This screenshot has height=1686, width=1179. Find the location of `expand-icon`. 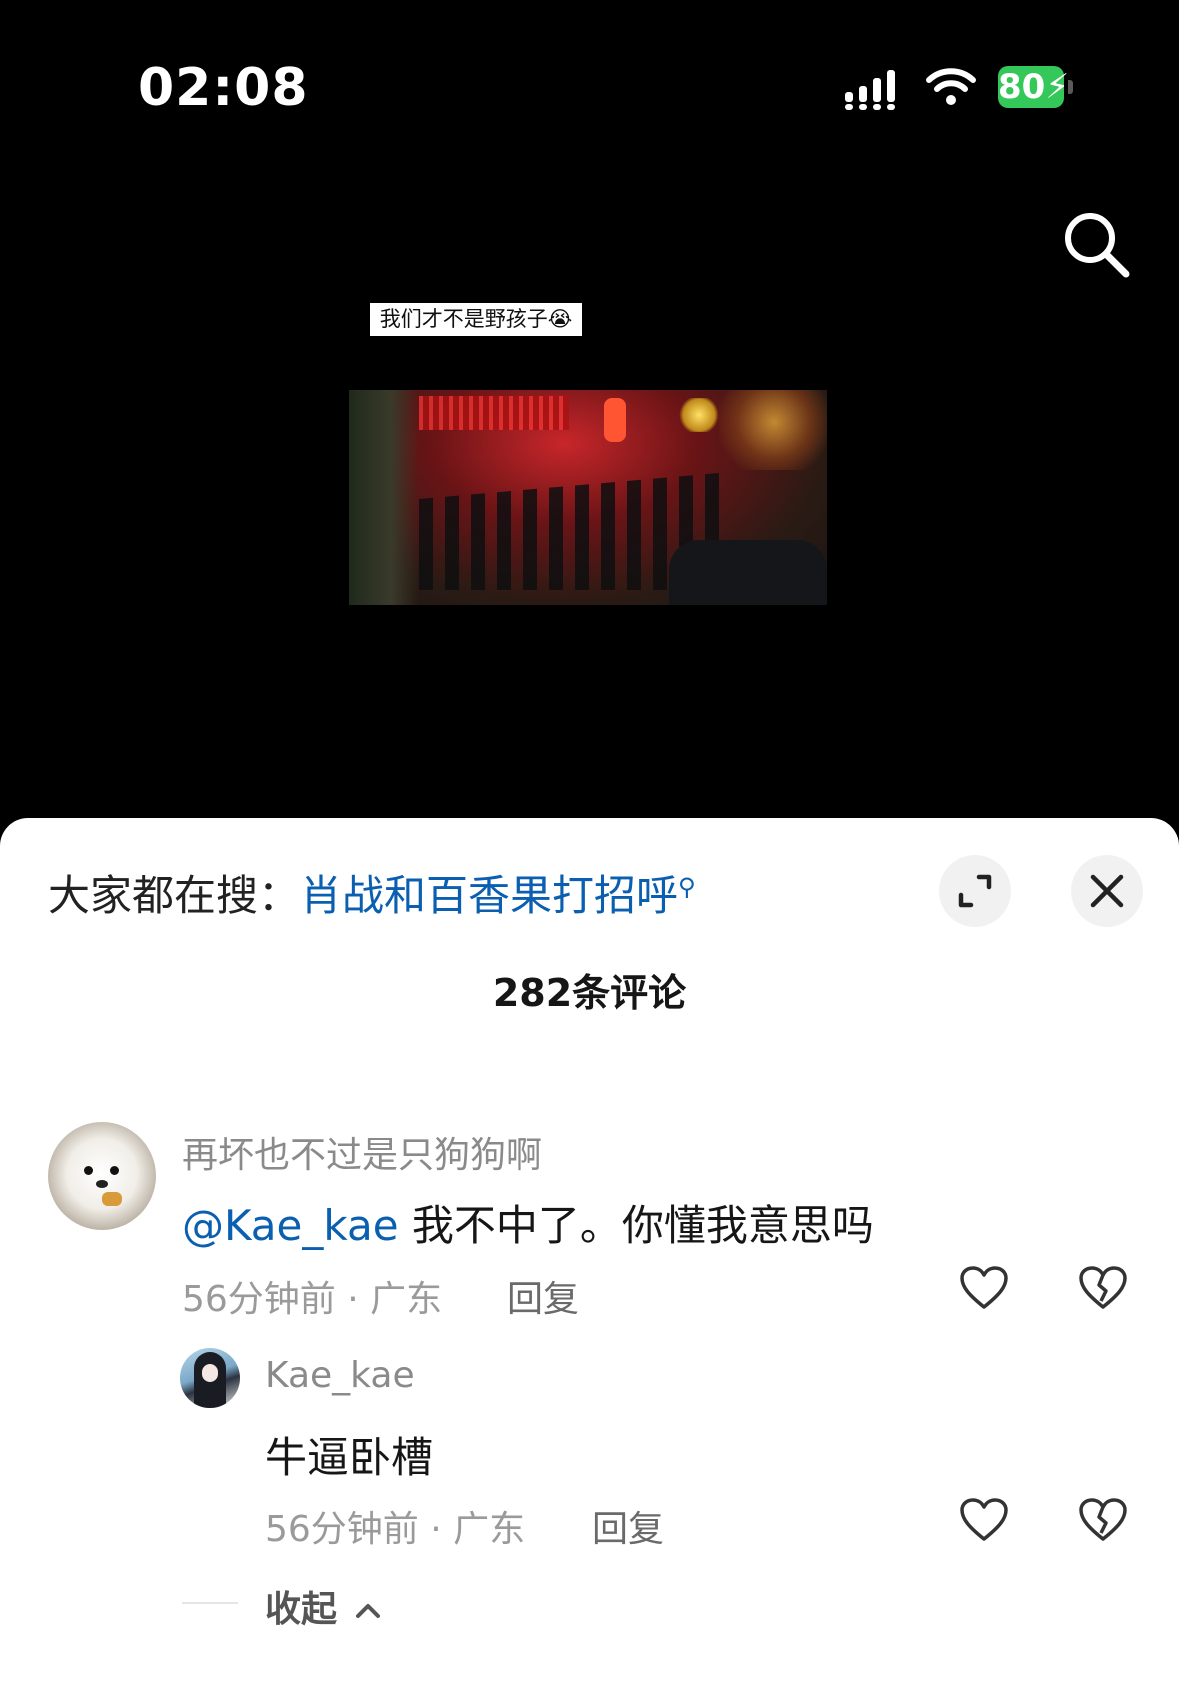

expand-icon is located at coordinates (975, 891).